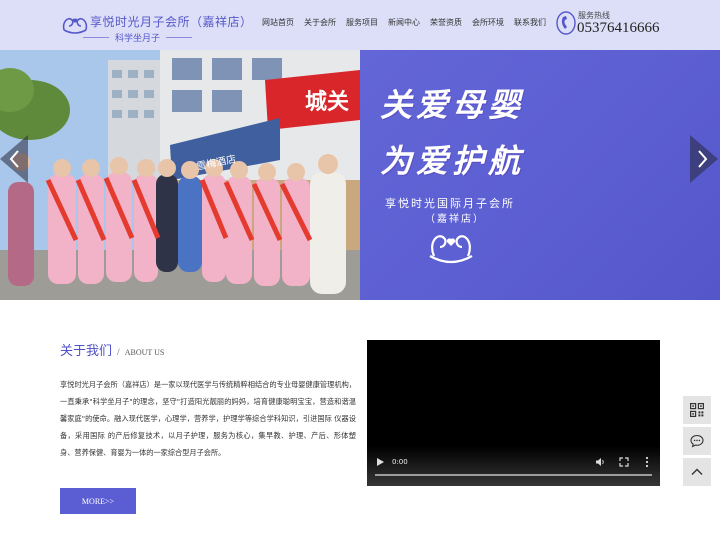 Image resolution: width=720 pixels, height=540 pixels. Describe the element at coordinates (86, 351) in the screenshot. I see `about-title: 关于我们` at that location.